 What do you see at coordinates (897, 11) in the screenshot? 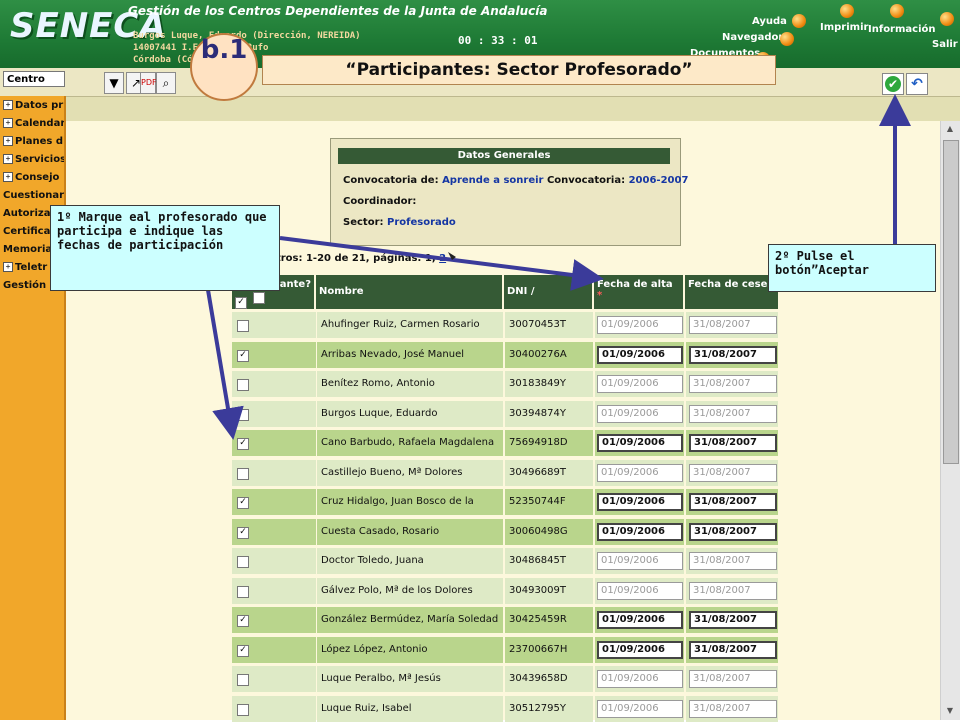
I see `informacion-ball-icon` at bounding box center [897, 11].